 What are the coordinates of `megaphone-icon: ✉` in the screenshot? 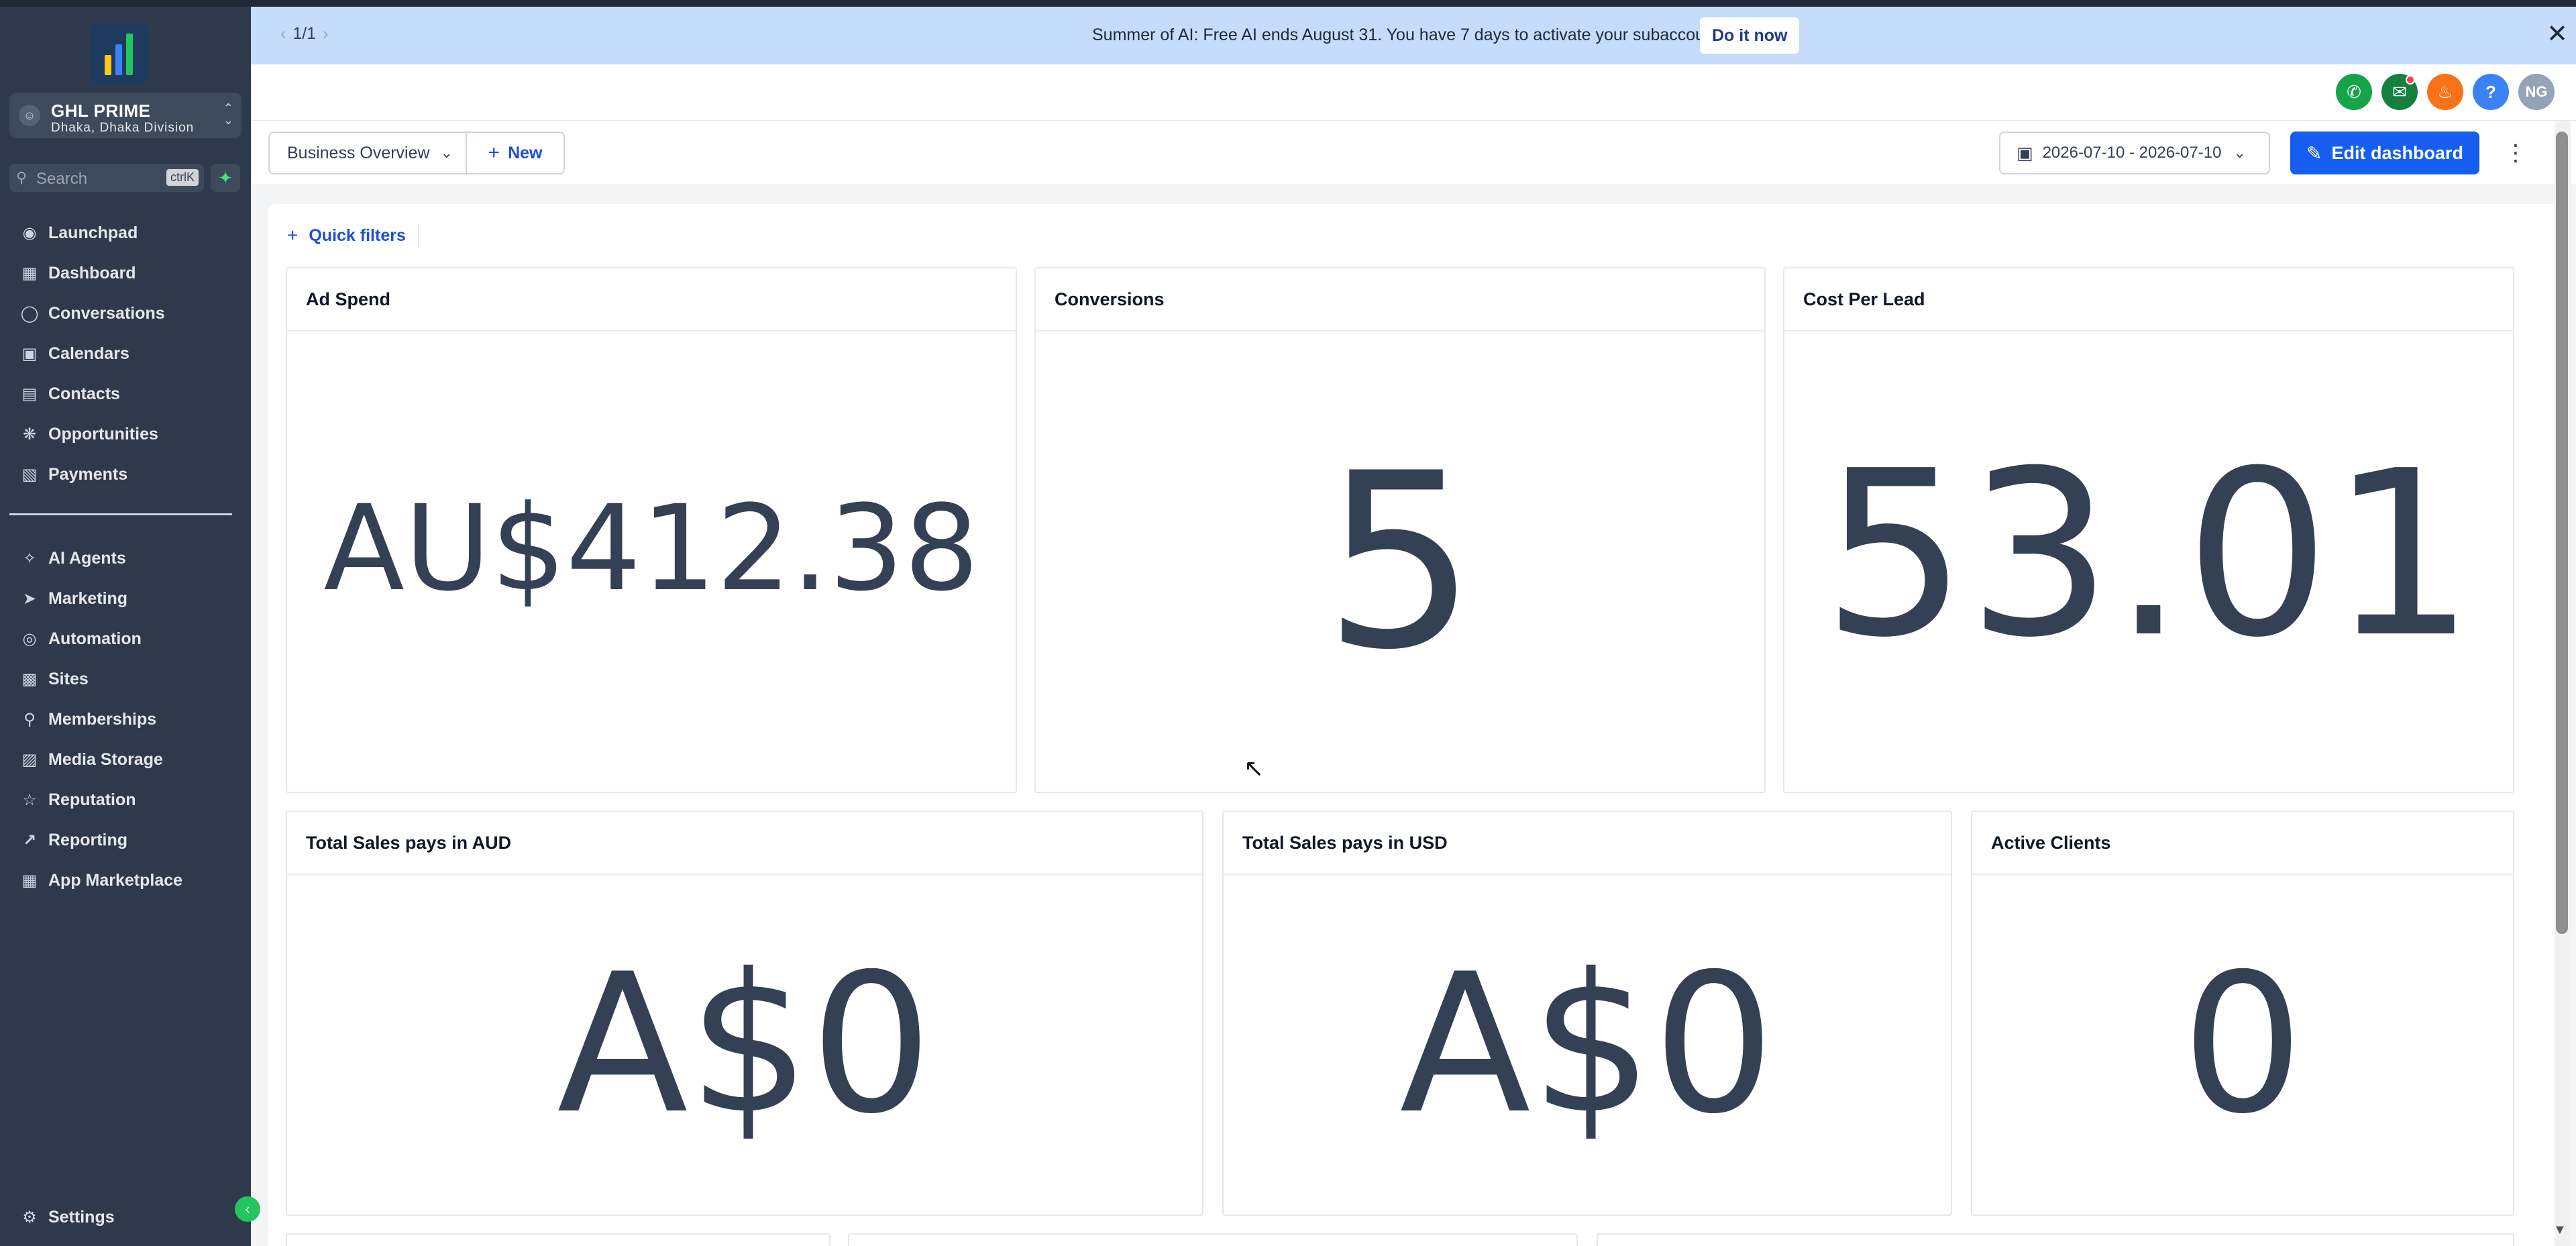 It's located at (2399, 91).